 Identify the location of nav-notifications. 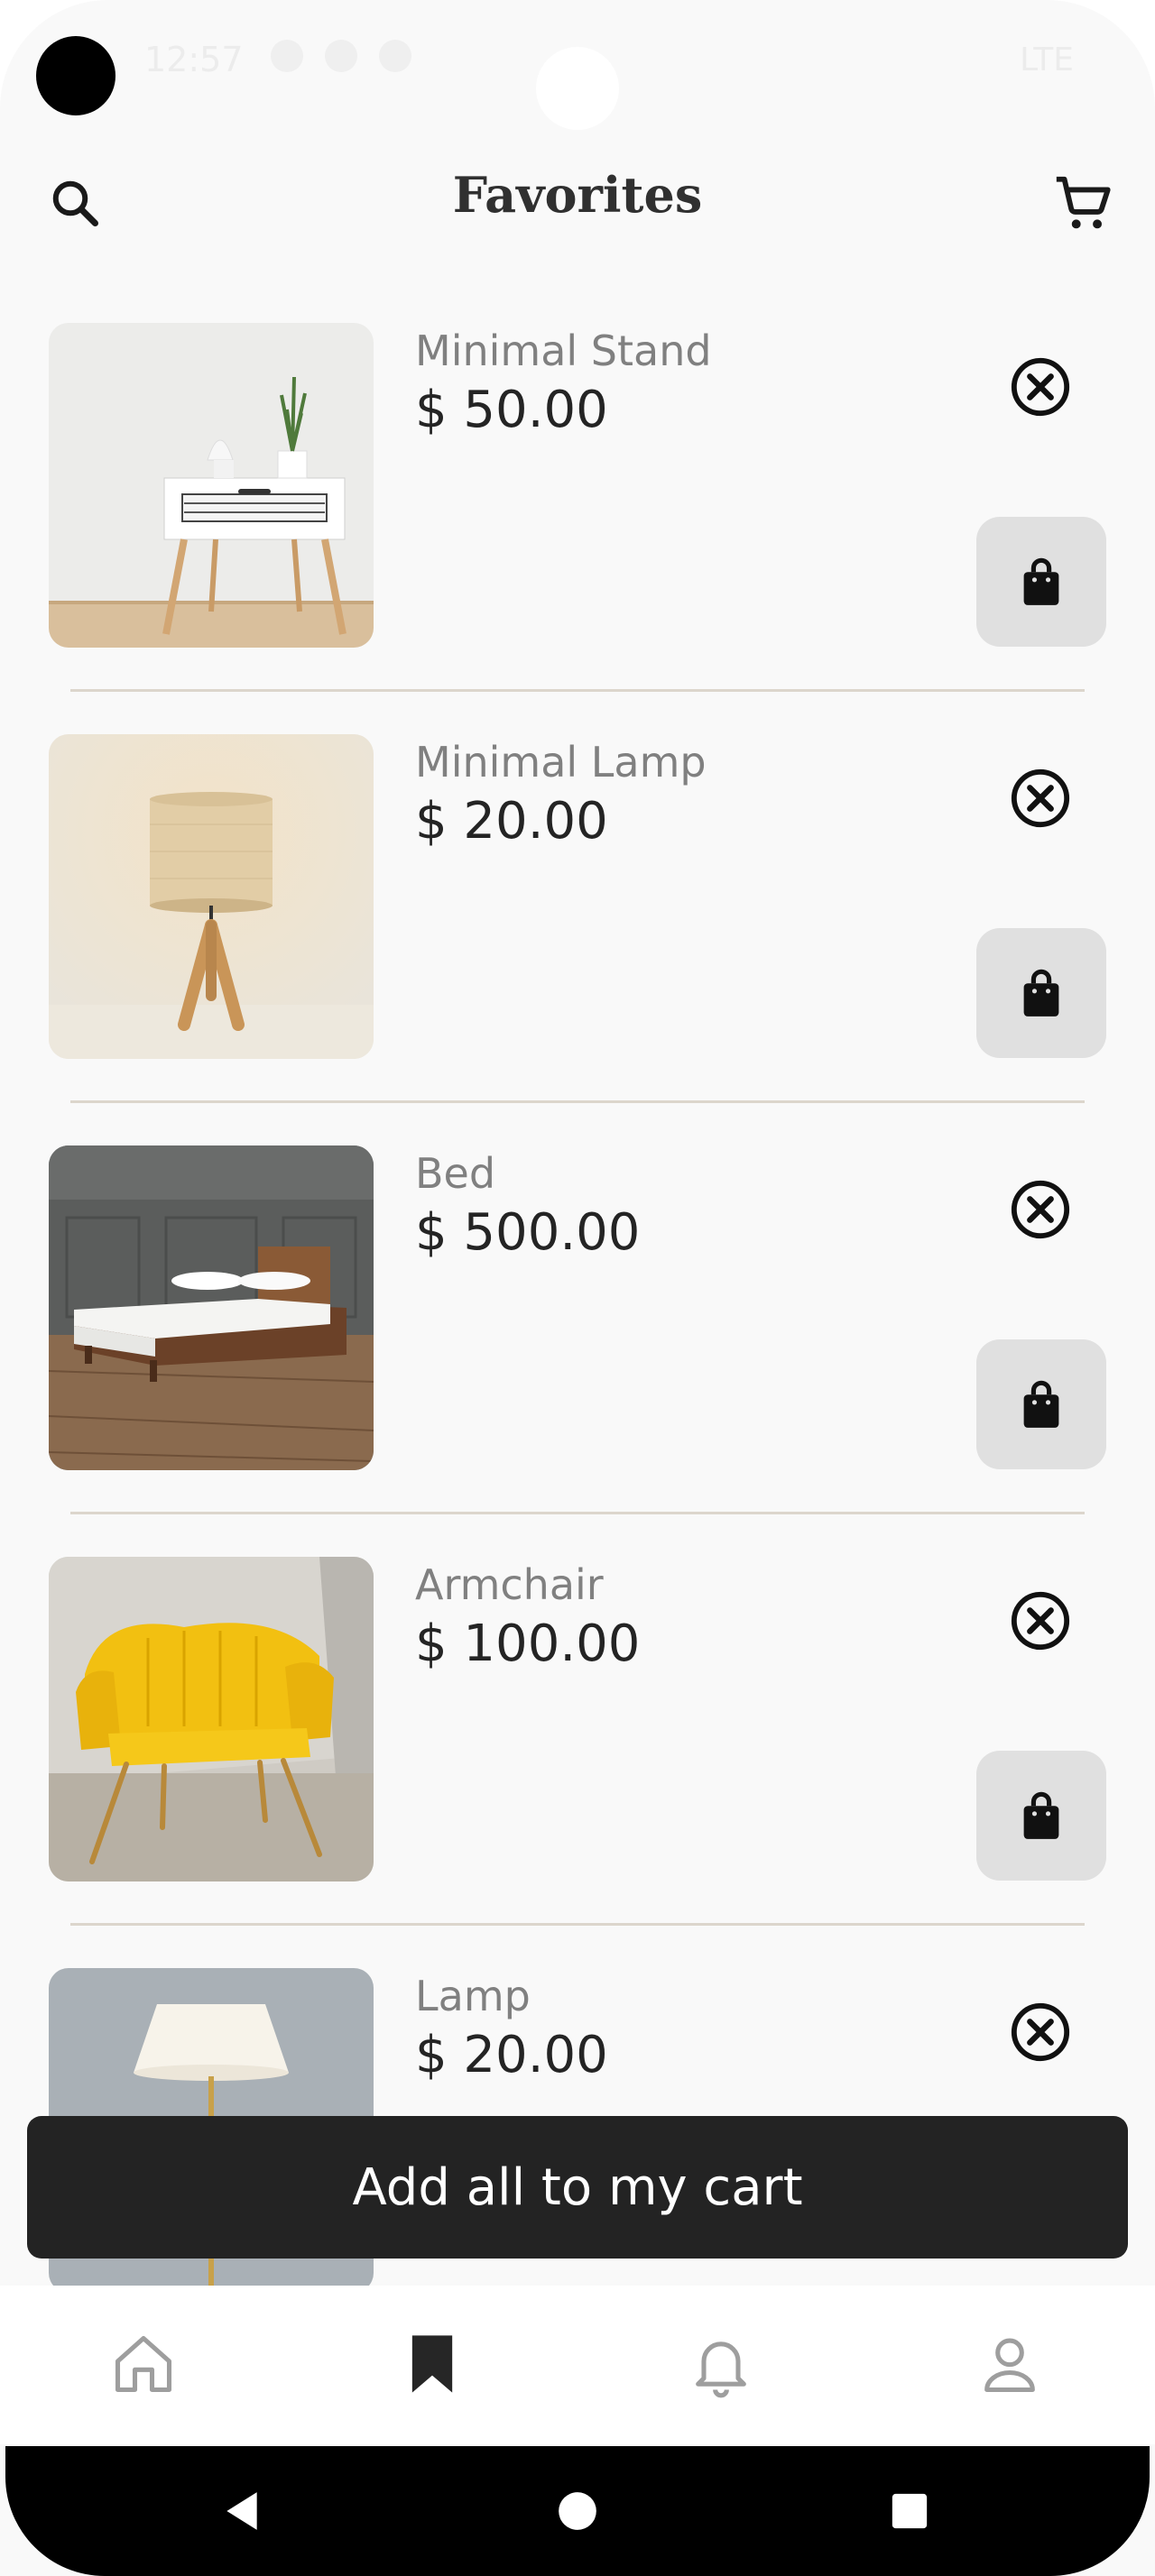
(721, 2364).